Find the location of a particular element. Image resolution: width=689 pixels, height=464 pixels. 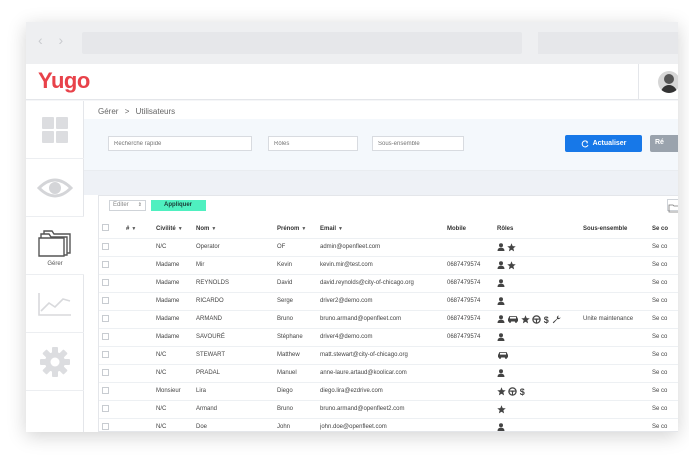

header-nom: Nom ▼ is located at coordinates (236, 229).